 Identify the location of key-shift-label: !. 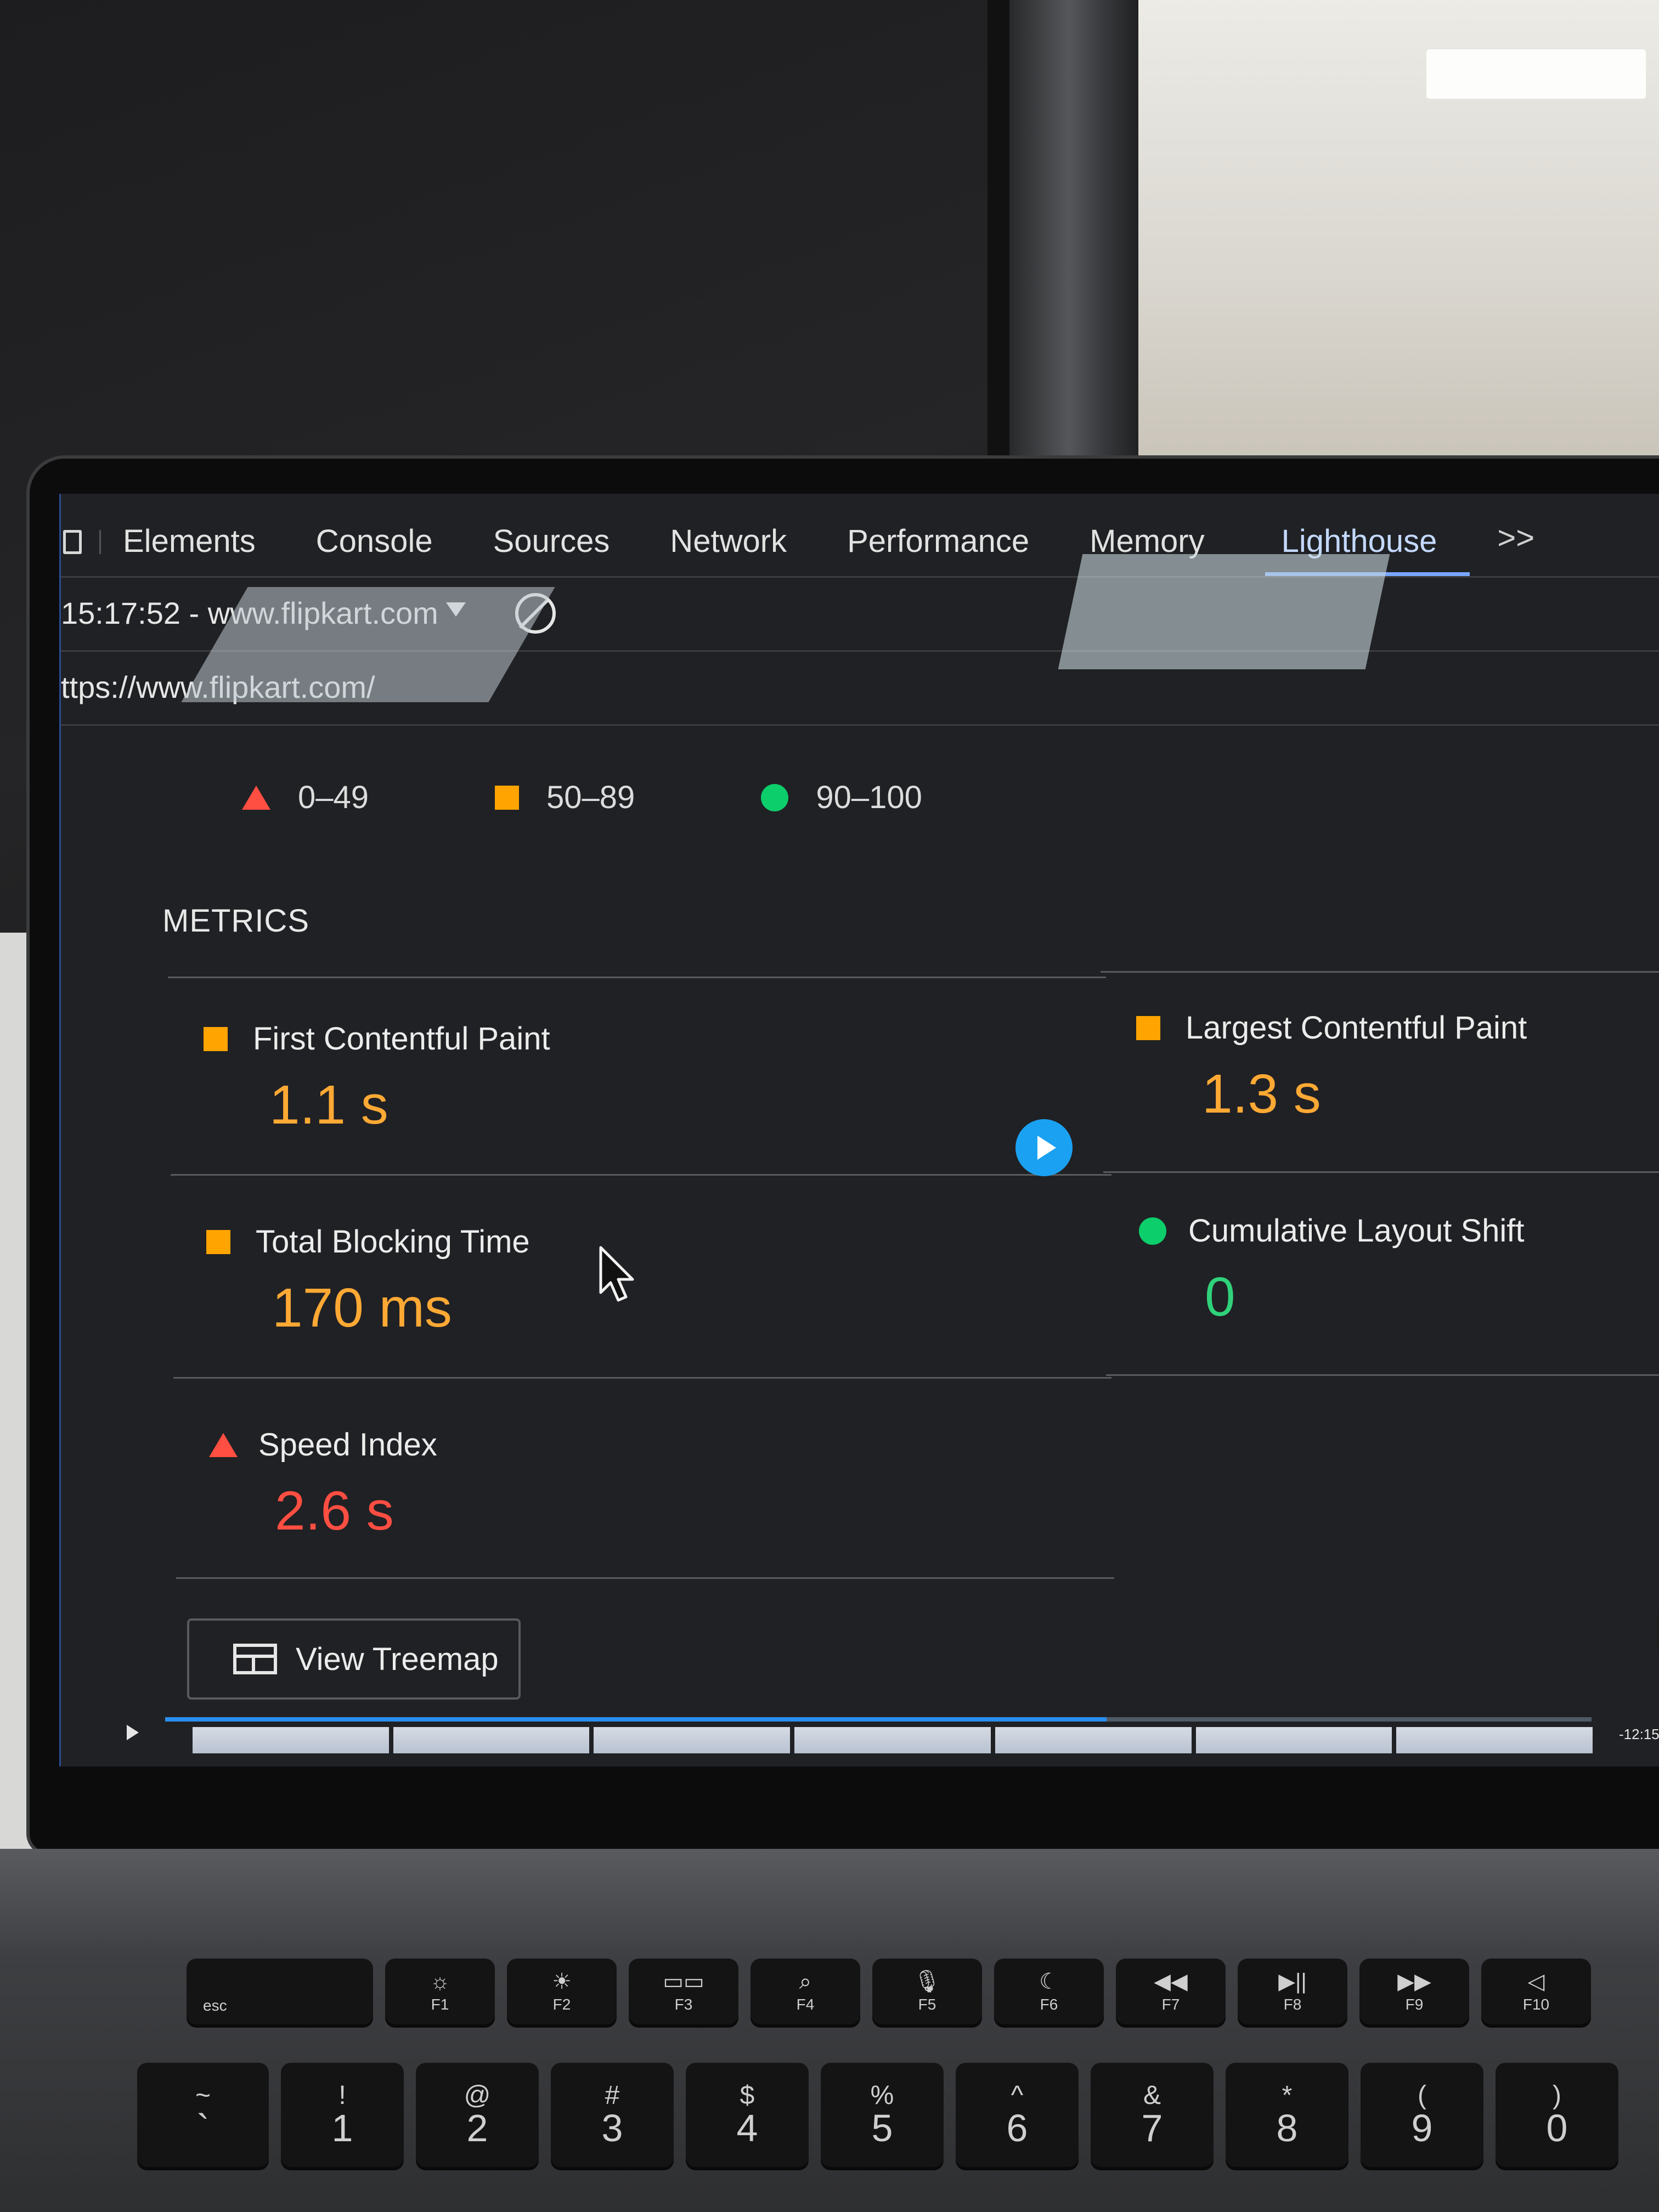
(342, 2095).